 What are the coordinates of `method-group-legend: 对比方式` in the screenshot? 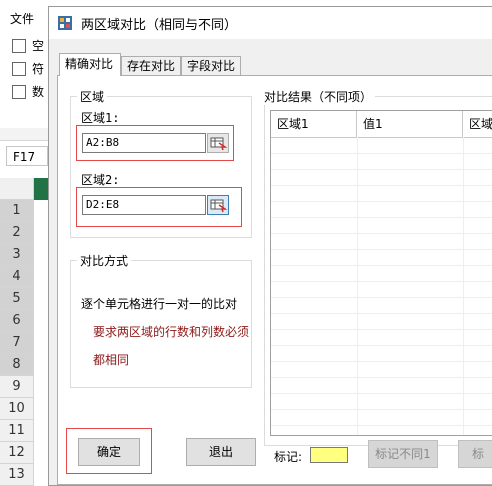 It's located at (104, 260).